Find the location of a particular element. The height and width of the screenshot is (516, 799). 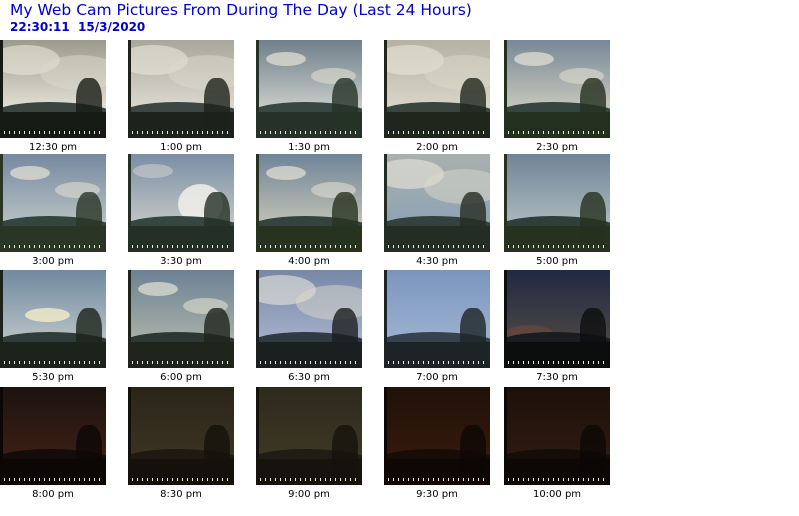

webcam-thumbnail-cell: 3:30 pm is located at coordinates (181, 211).